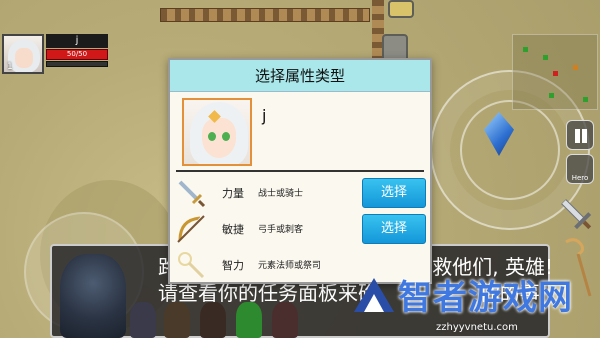 This screenshot has height=338, width=600. Describe the element at coordinates (485, 298) in the screenshot. I see `watermark-text: 智者游戏网` at that location.